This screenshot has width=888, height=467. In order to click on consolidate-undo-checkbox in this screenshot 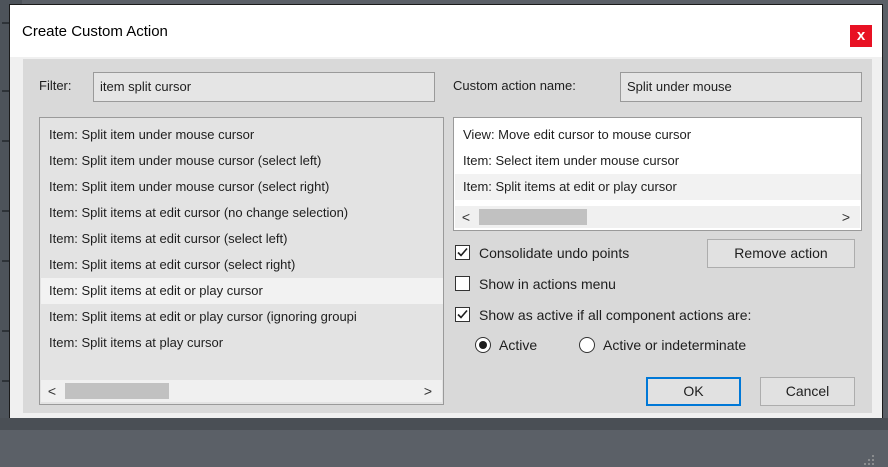, I will do `click(462, 252)`.